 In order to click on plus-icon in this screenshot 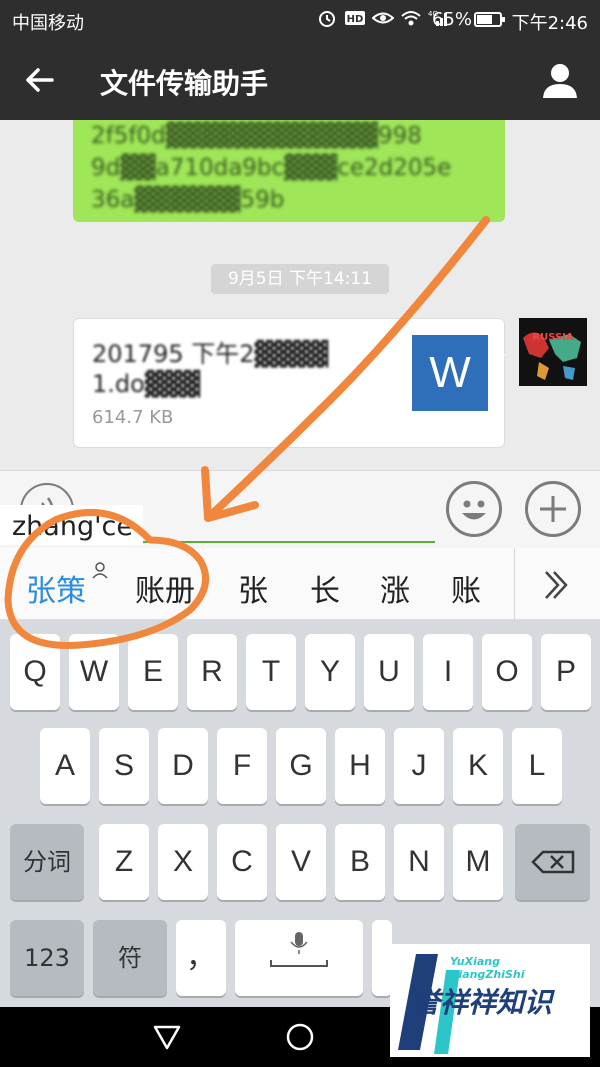, I will do `click(553, 509)`.